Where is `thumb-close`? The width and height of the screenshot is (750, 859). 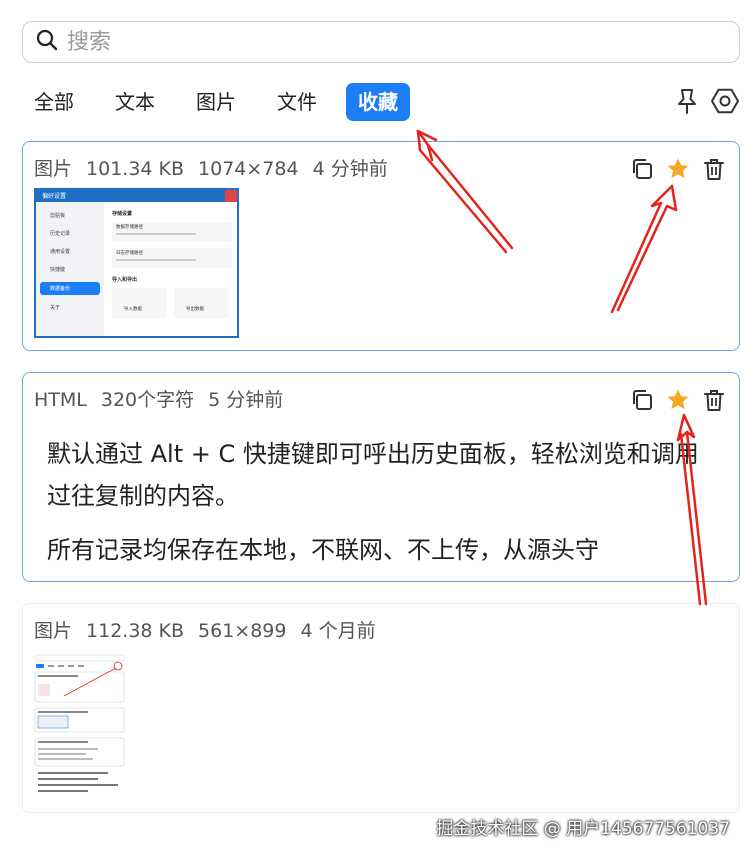 thumb-close is located at coordinates (231, 196).